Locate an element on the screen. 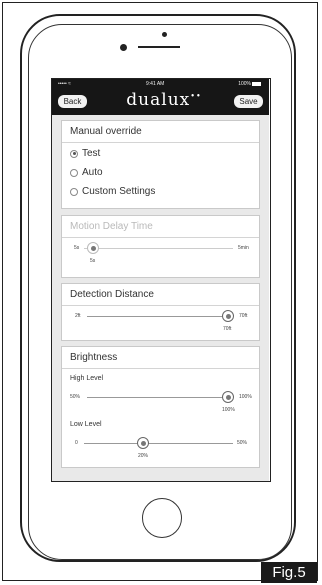 Image resolution: width=322 pixels, height=585 pixels. high-level-label: High Level is located at coordinates (87, 378).